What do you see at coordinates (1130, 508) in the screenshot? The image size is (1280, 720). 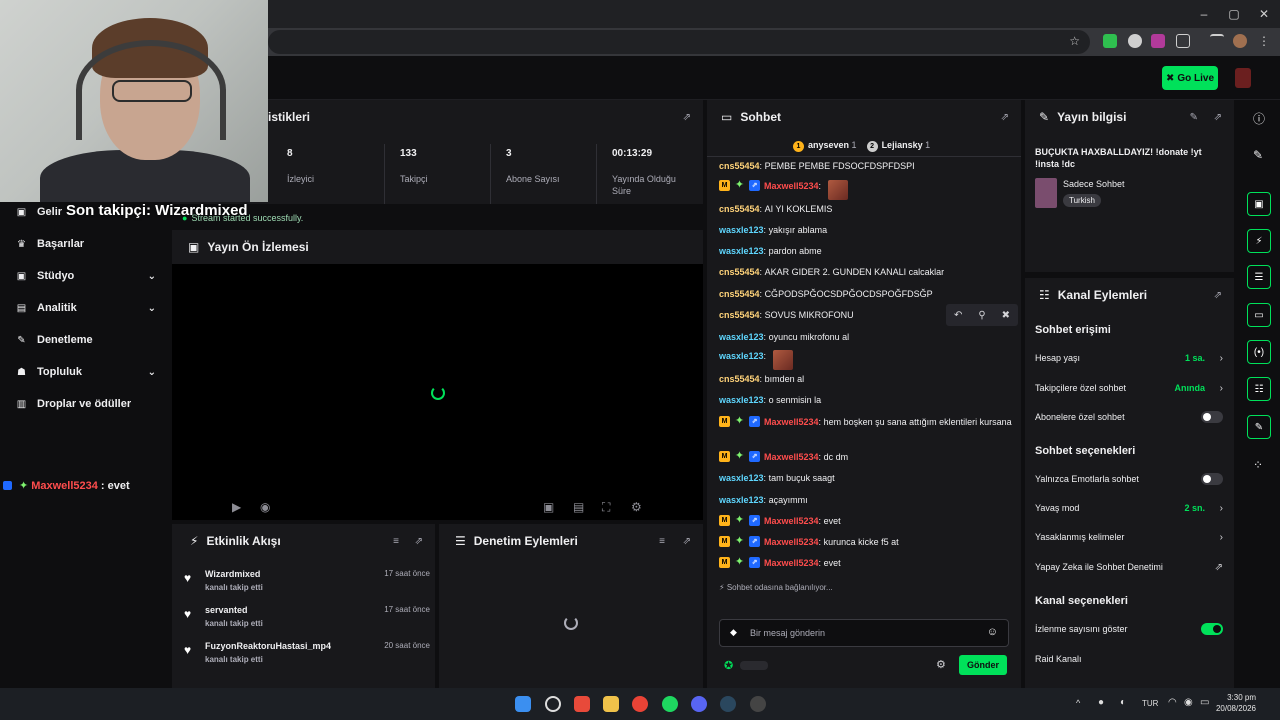 I see `setting-slow-mode: Yavaş mod 2 sn. ›` at bounding box center [1130, 508].